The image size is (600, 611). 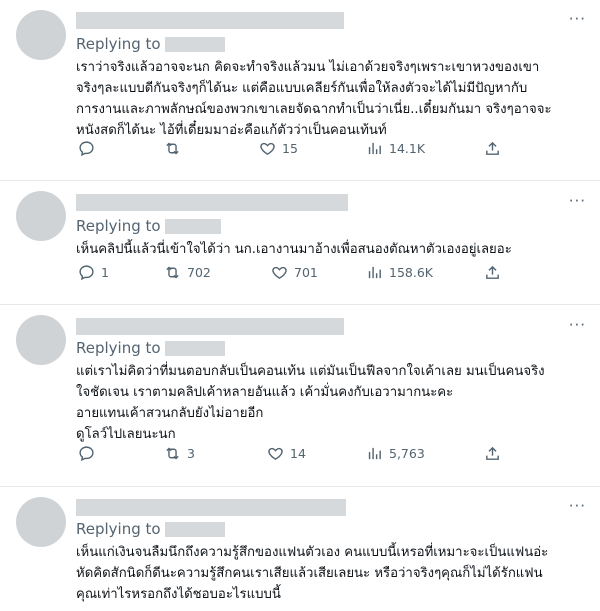 I want to click on like-count: 701, so click(x=306, y=272).